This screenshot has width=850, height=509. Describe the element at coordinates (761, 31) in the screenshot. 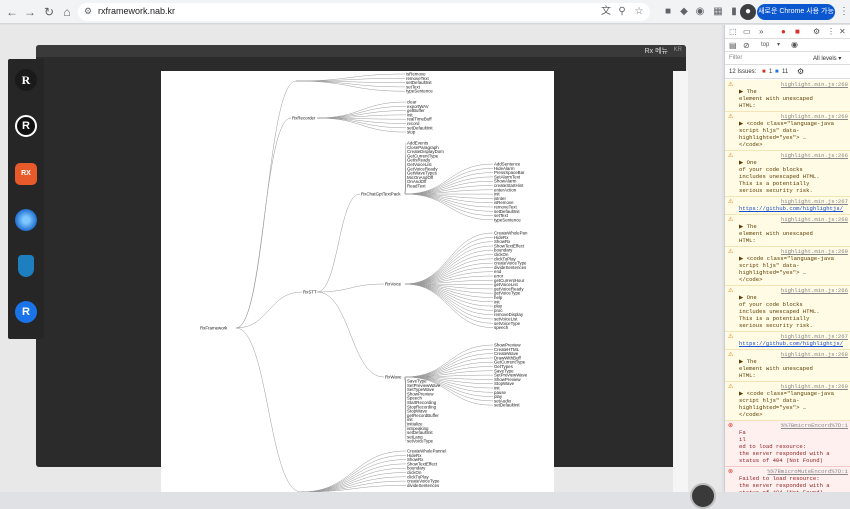

I see `more-tabs-icon: »` at that location.